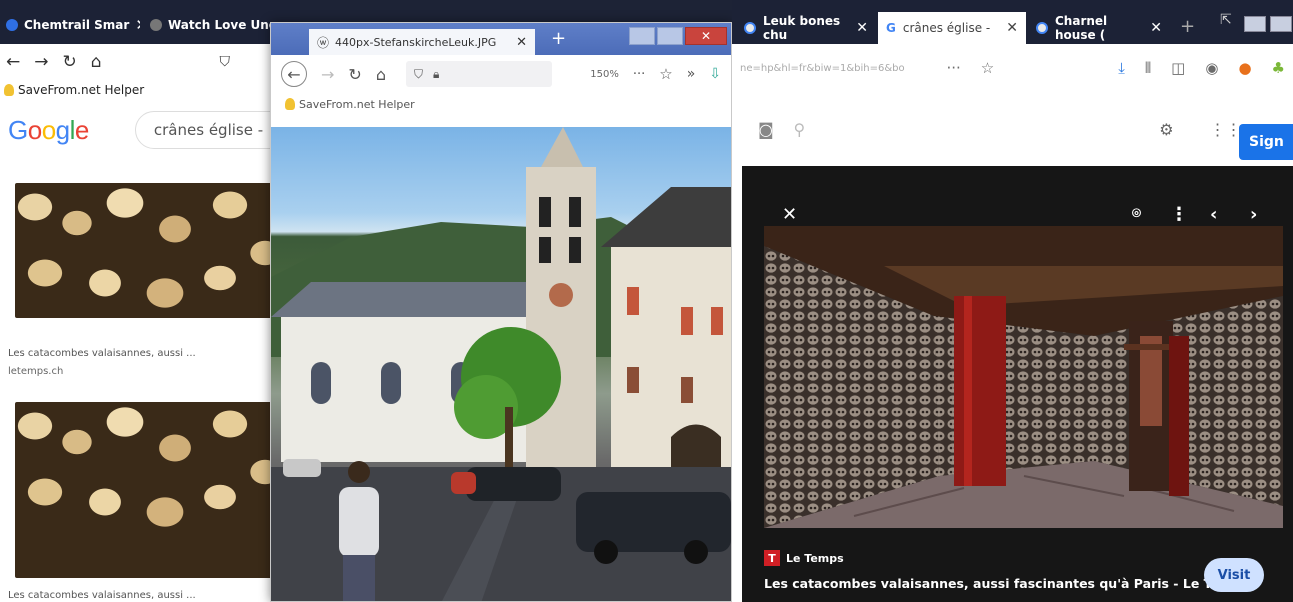 The image size is (1293, 602). I want to click on cursor-icon: ⇱, so click(1226, 20).